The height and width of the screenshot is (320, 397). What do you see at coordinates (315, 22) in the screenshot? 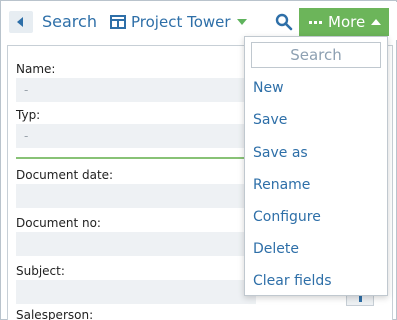
I see `ellipsis-icon` at bounding box center [315, 22].